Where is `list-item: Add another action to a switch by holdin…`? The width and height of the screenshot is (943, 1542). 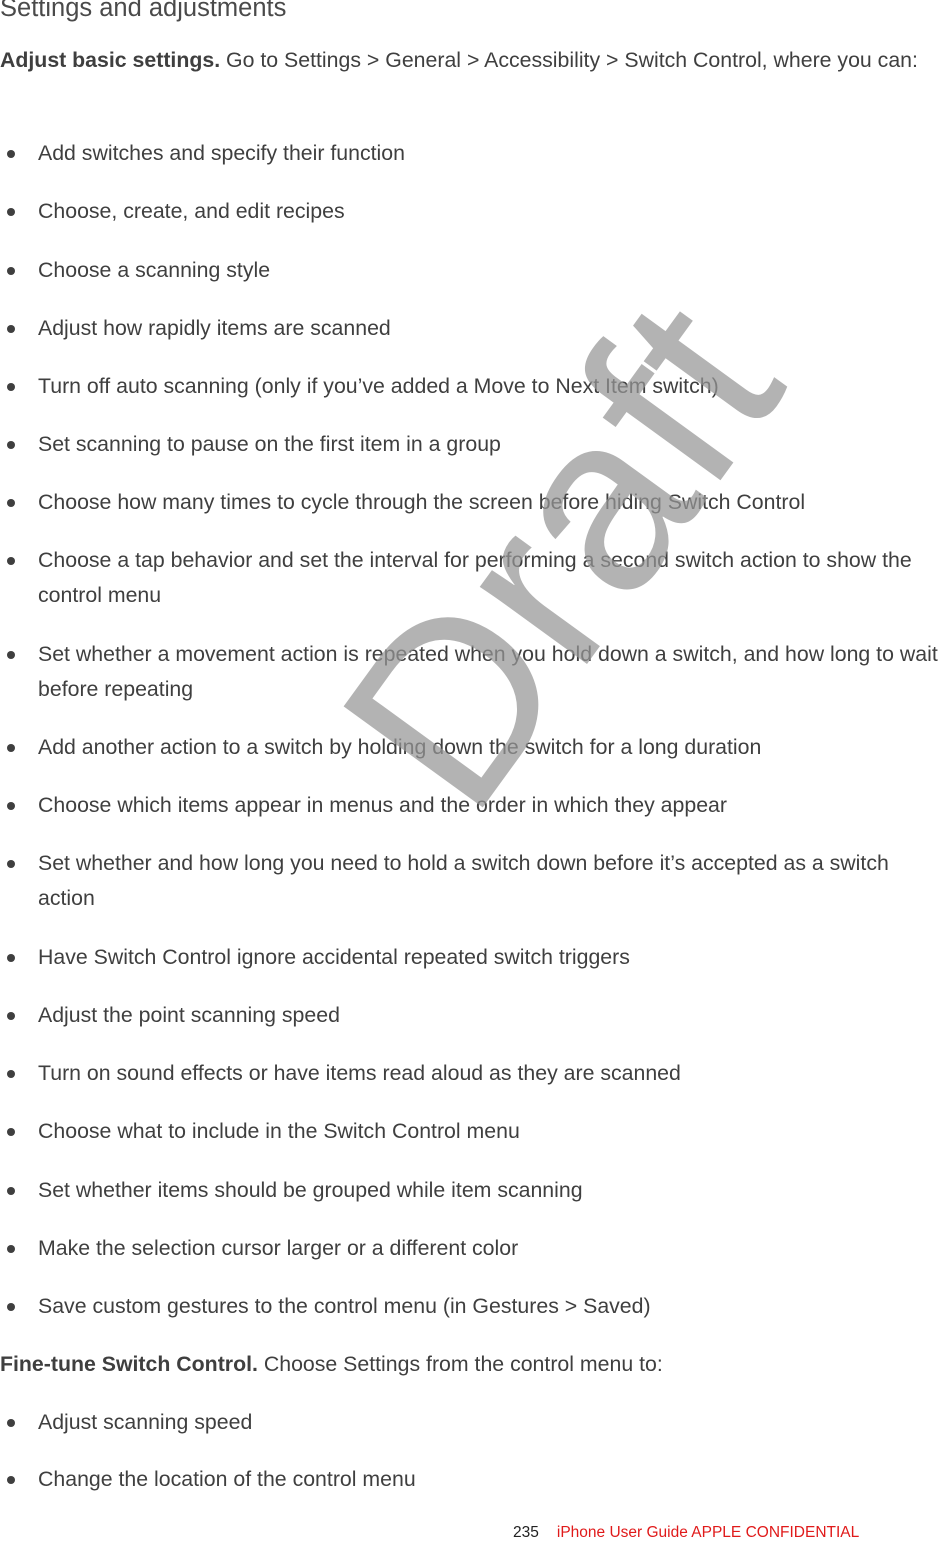 list-item: Add another action to a switch by holdin… is located at coordinates (471, 747).